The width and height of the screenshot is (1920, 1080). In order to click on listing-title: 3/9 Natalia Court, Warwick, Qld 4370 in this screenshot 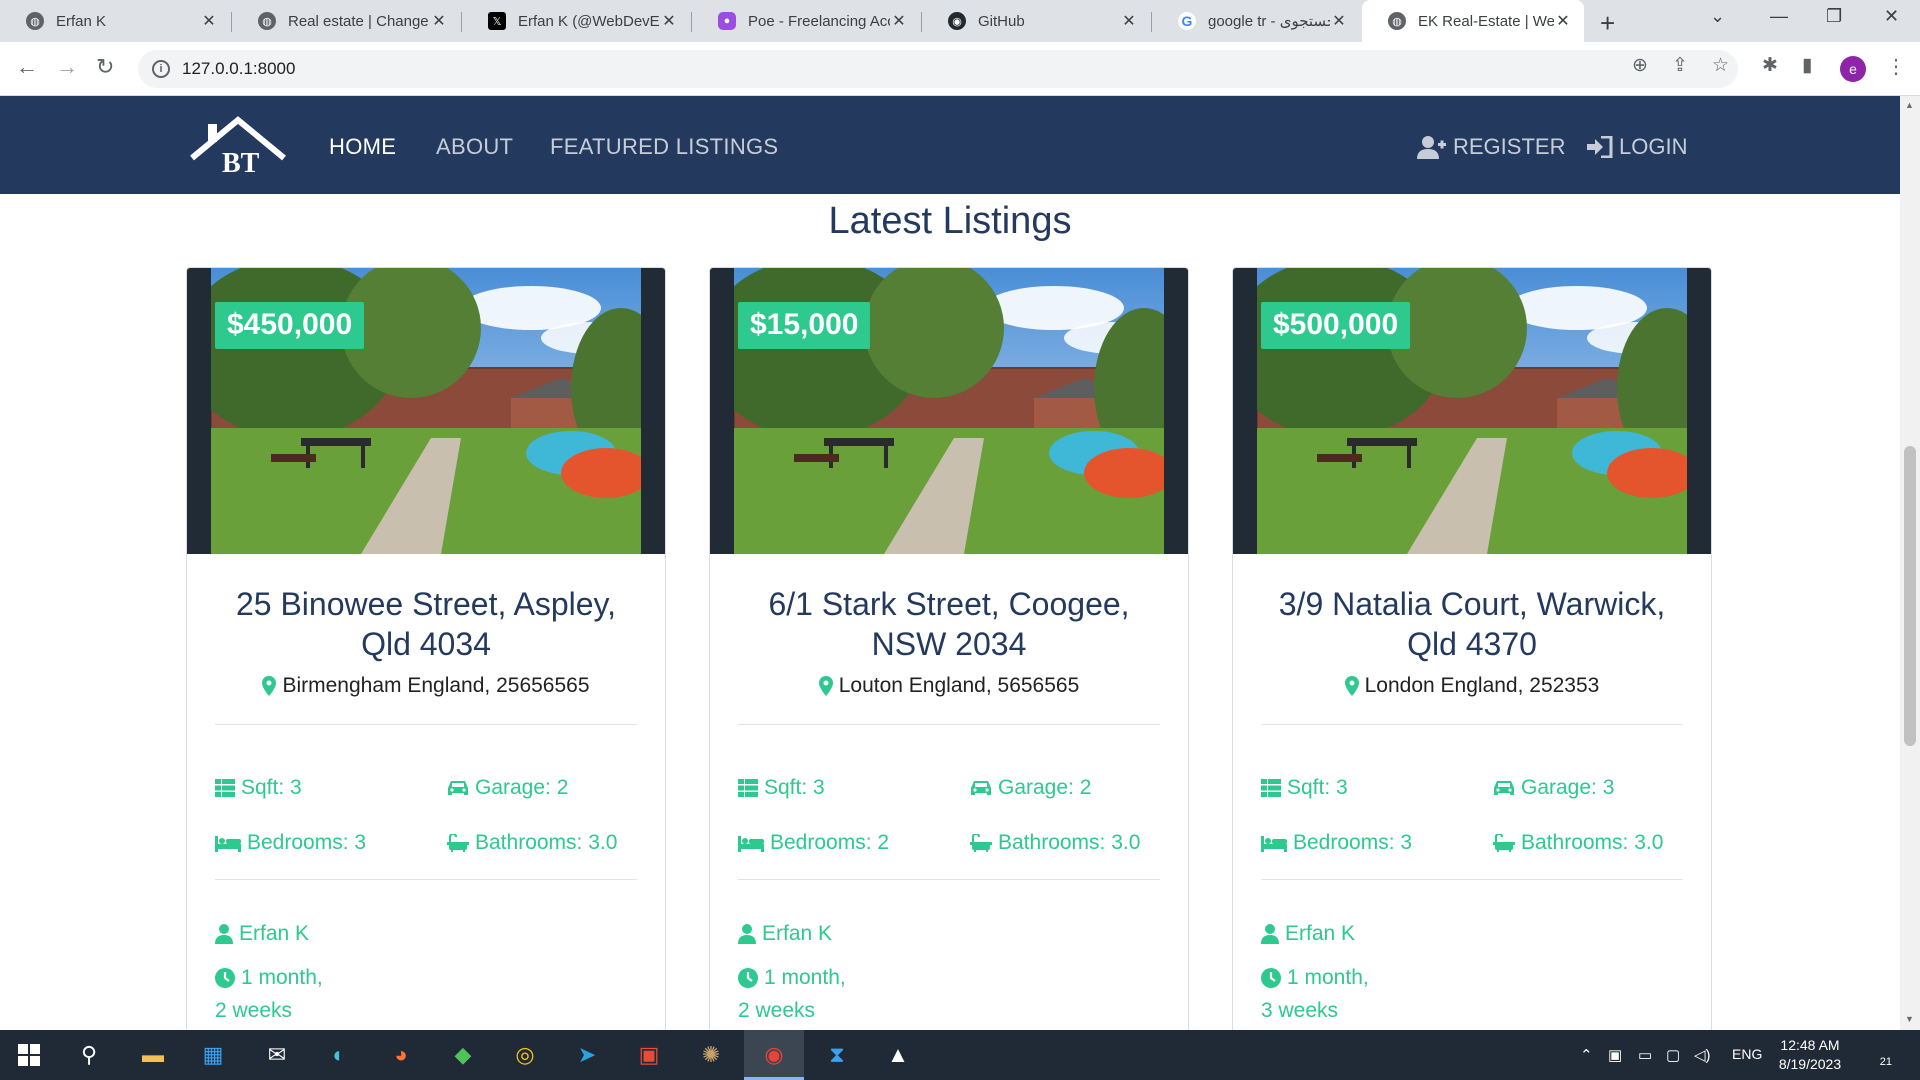, I will do `click(1472, 624)`.